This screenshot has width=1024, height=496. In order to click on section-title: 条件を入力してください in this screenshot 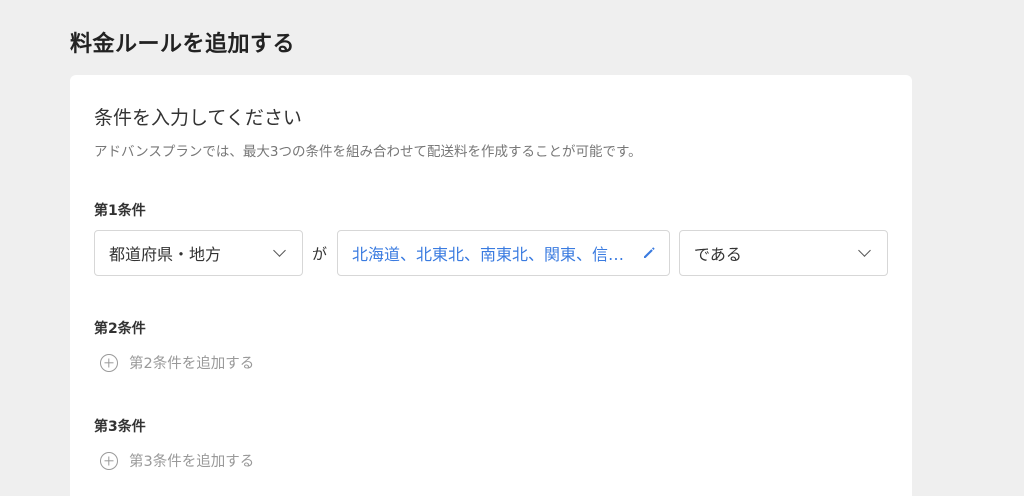, I will do `click(198, 118)`.